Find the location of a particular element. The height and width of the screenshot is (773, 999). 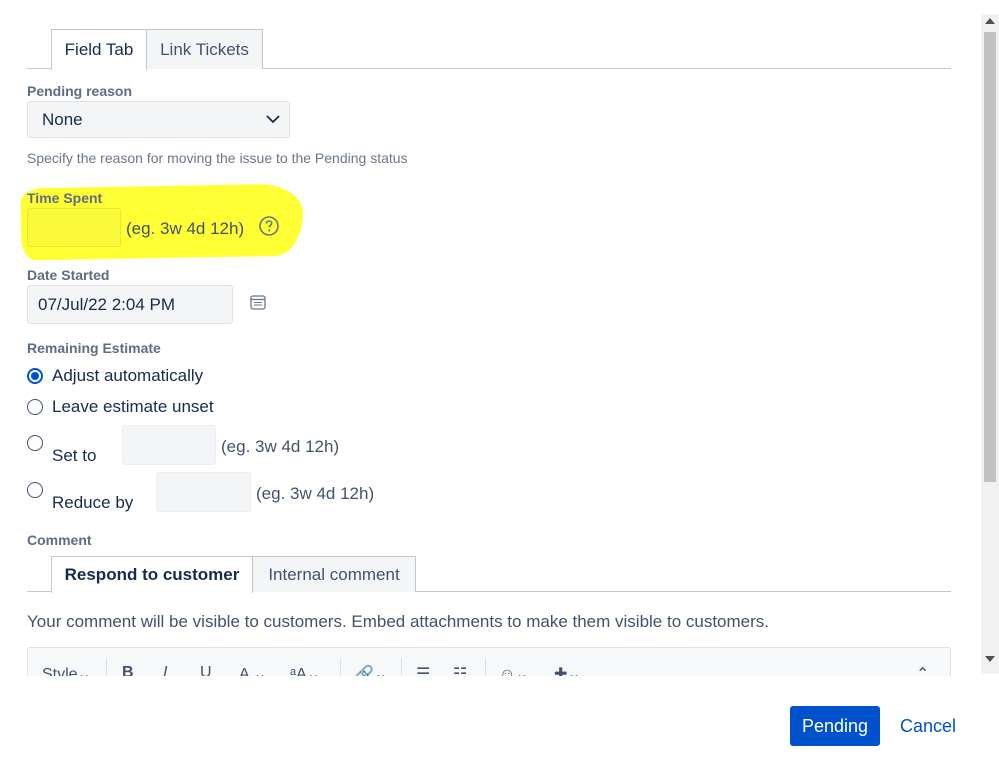

pending-button: Pending is located at coordinates (835, 726).